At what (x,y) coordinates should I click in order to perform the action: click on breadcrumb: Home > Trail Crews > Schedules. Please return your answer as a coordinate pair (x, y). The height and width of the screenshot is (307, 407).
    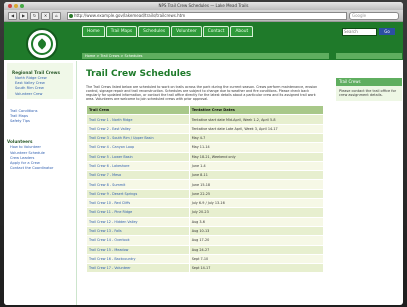
    Looking at the image, I should click on (205, 56).